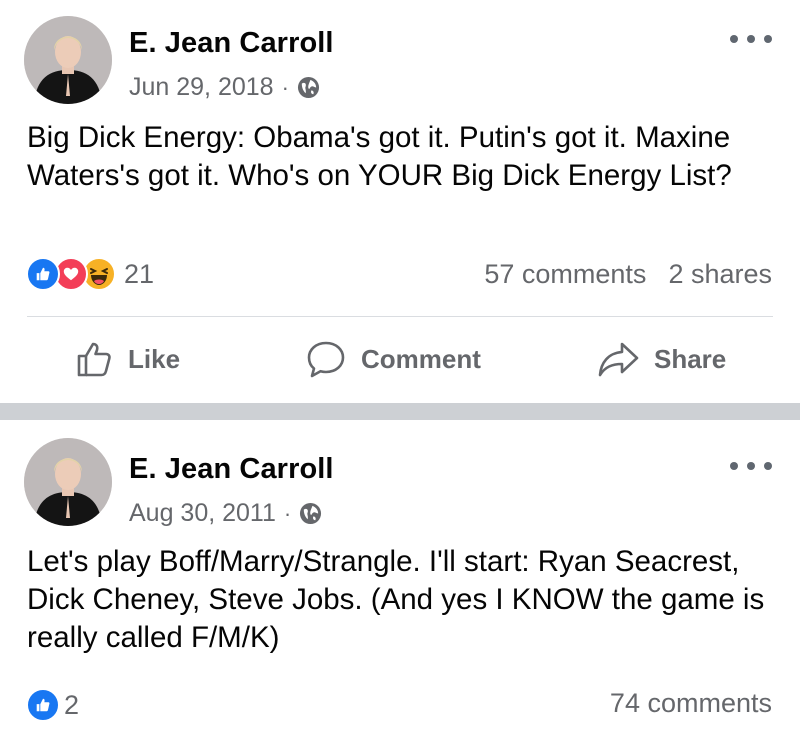  I want to click on action-bar: Like Comment Share, so click(400, 359).